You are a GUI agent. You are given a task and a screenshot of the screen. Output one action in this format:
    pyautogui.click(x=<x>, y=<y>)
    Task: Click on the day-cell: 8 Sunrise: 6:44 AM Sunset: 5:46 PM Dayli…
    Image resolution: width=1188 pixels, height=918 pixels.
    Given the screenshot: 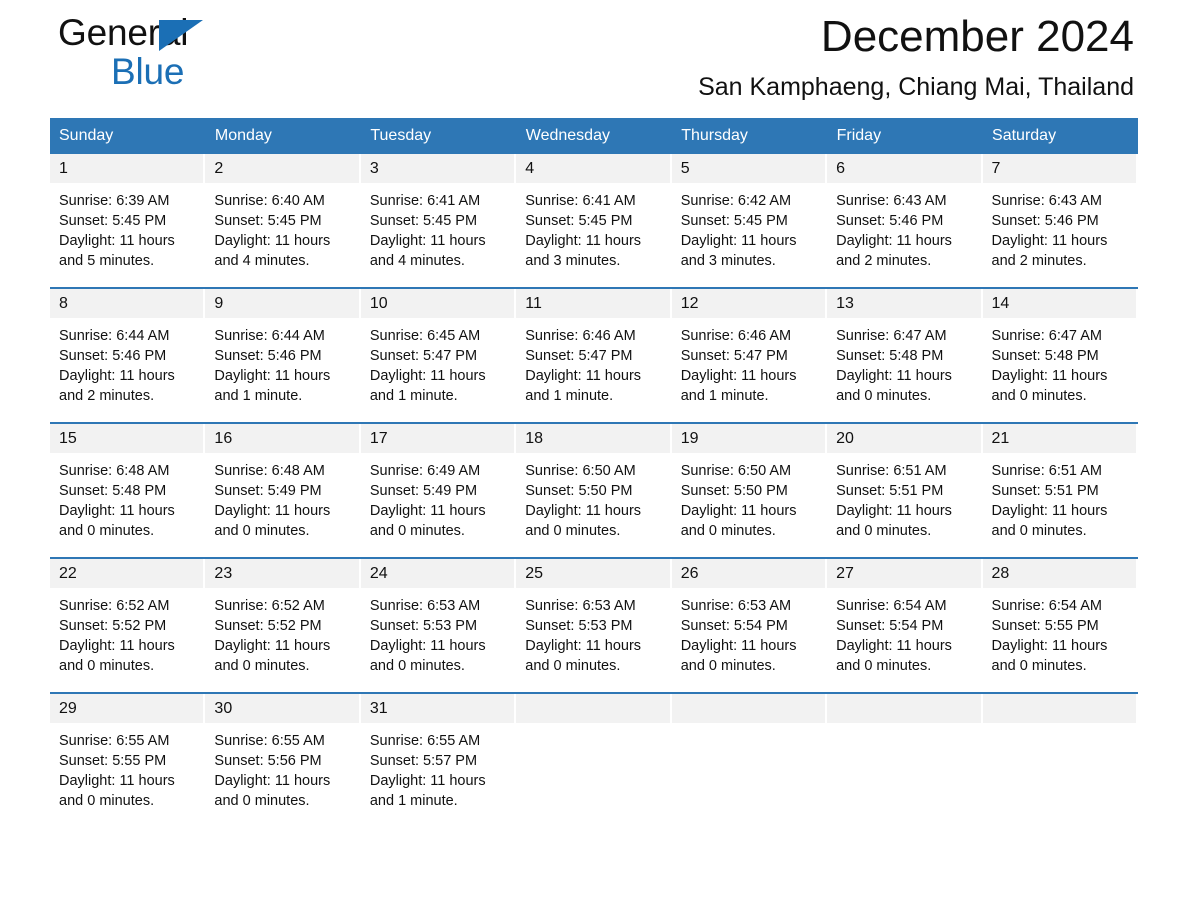 What is the action you would take?
    pyautogui.click(x=128, y=355)
    